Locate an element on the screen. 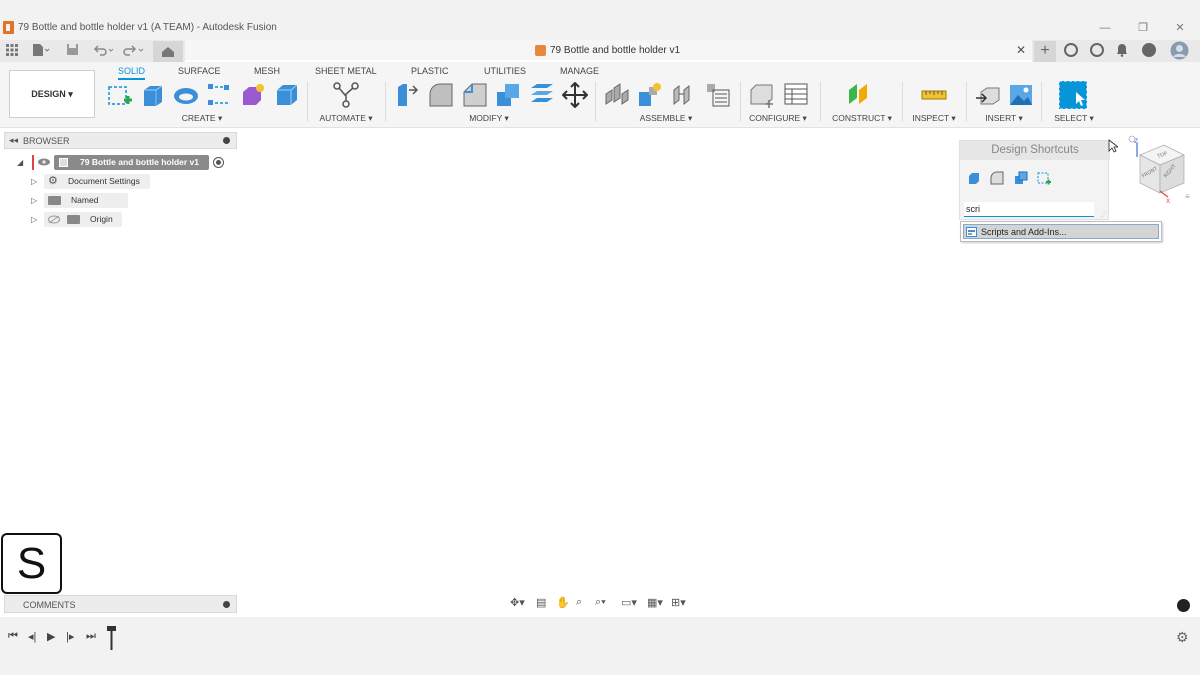 The width and height of the screenshot is (1200, 675). home-button is located at coordinates (168, 51).